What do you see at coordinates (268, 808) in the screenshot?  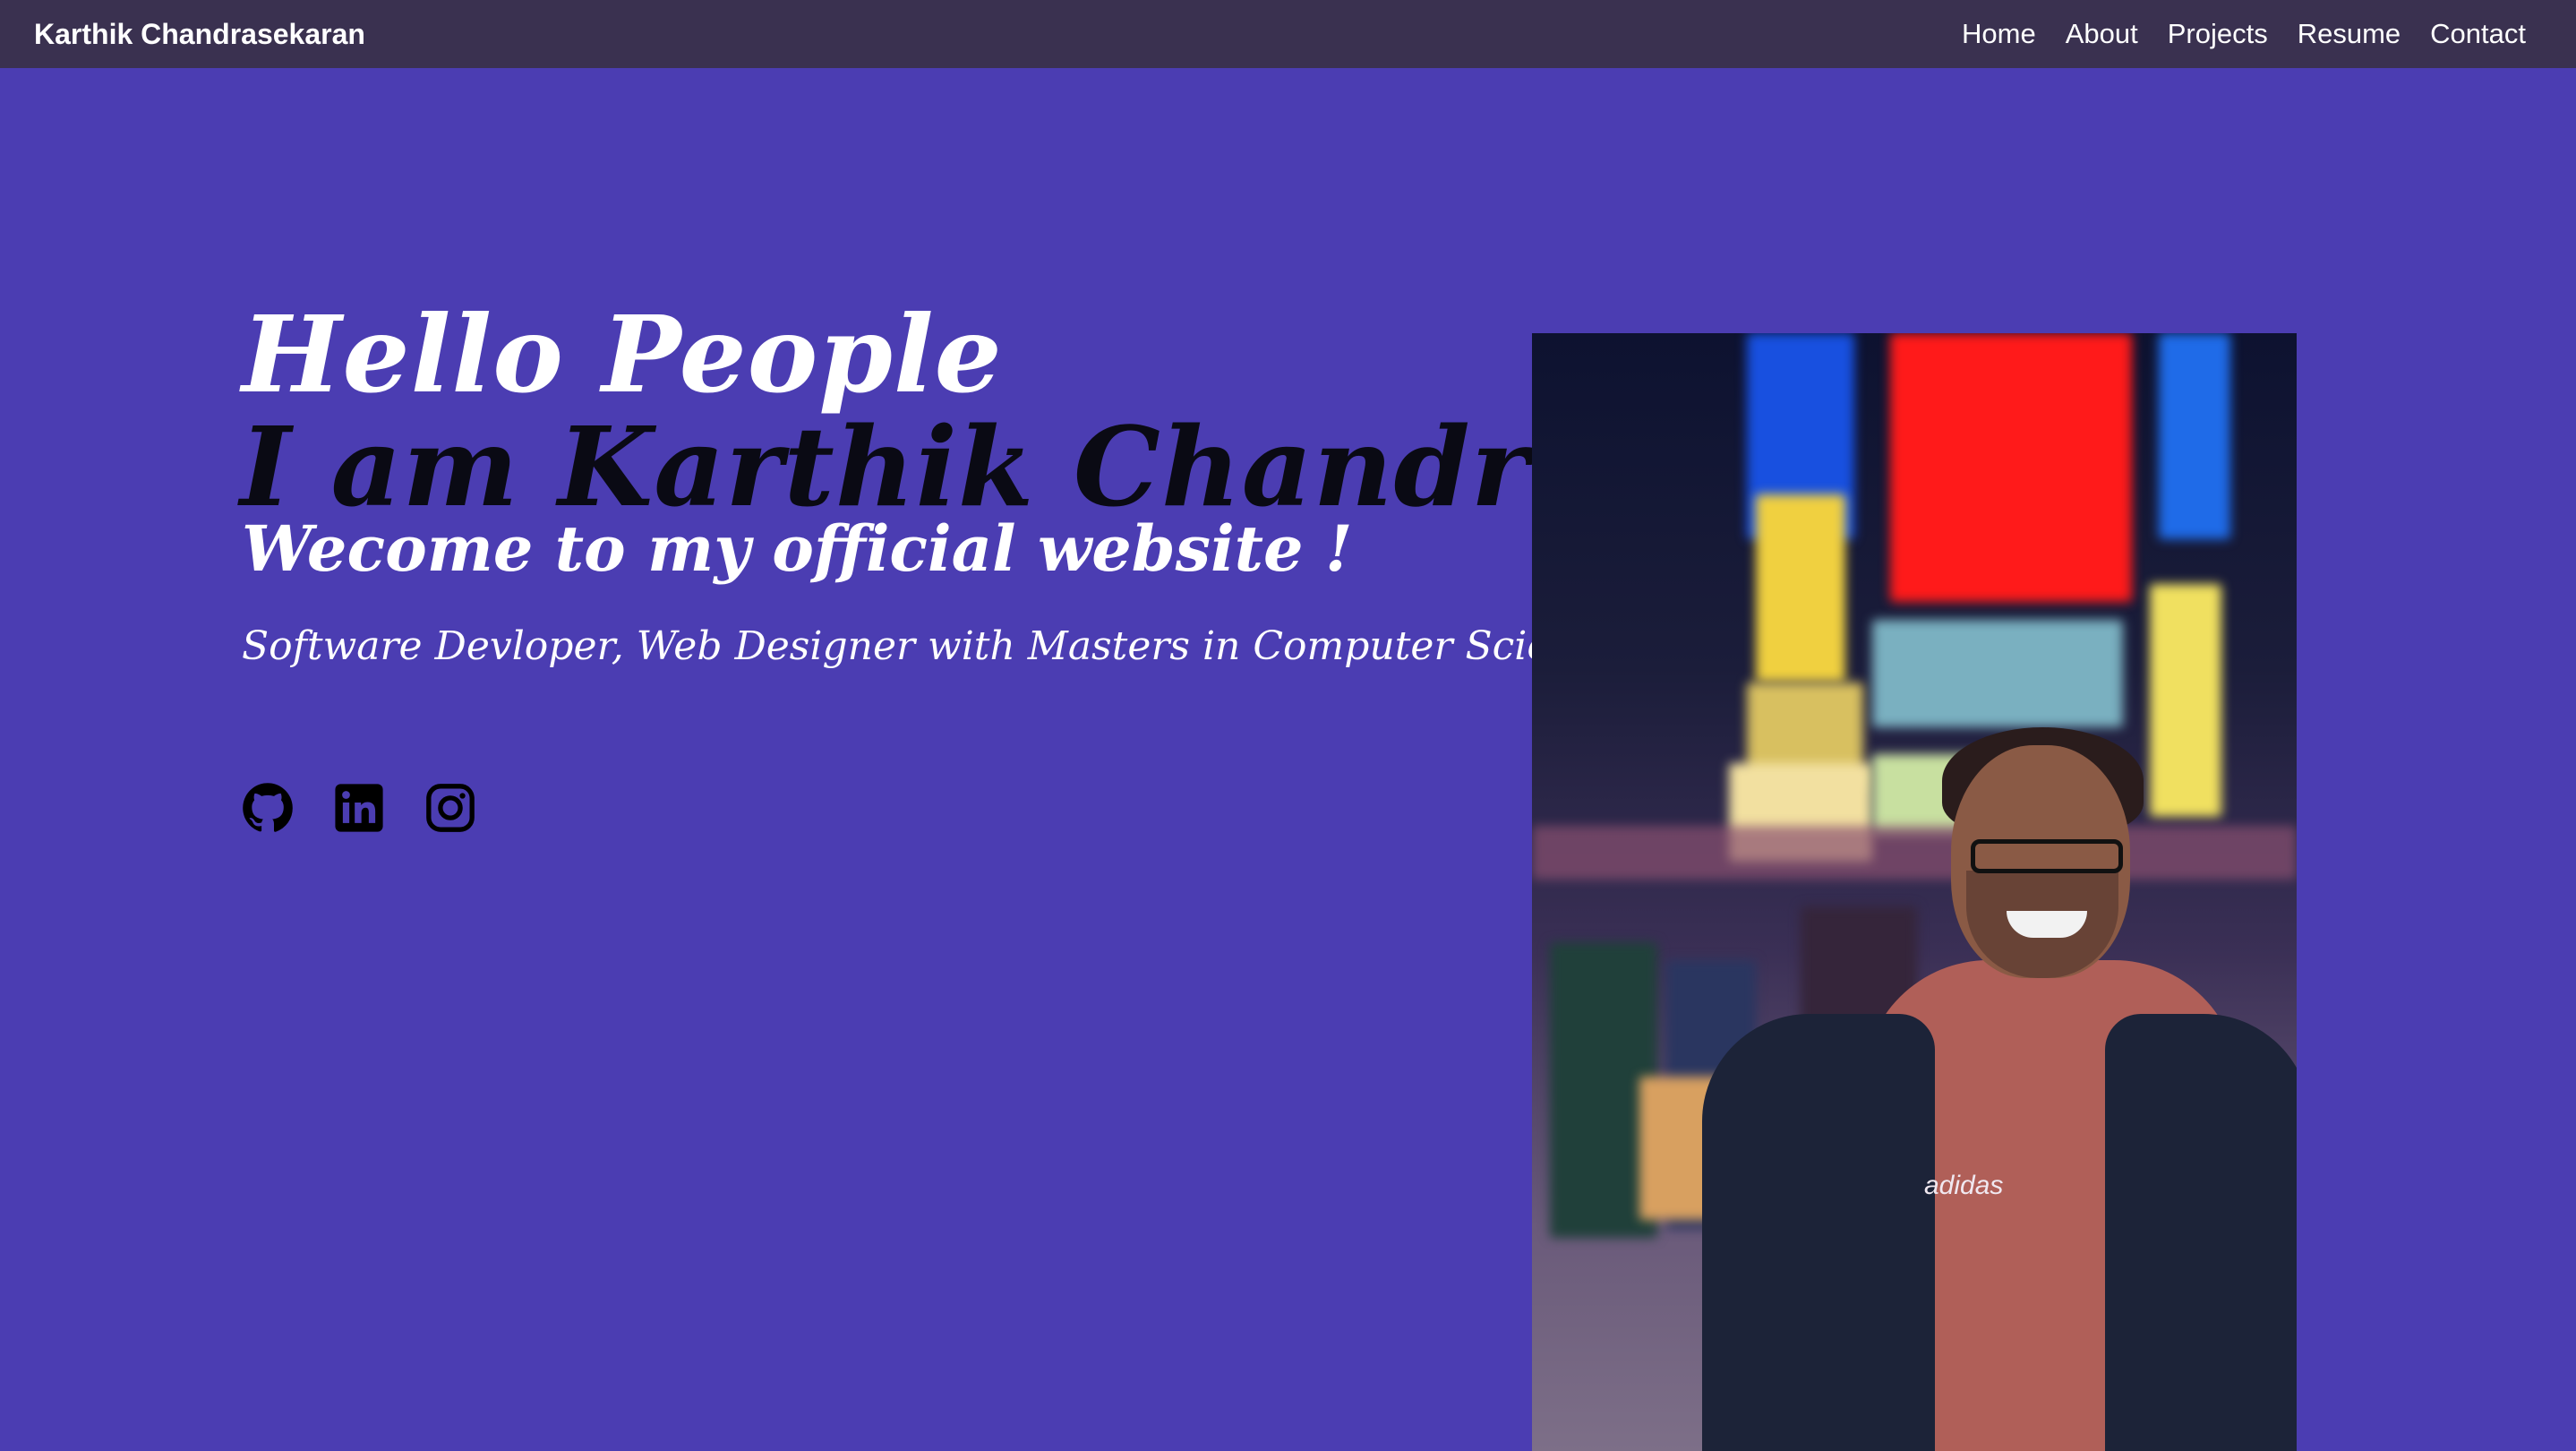 I see `github-icon` at bounding box center [268, 808].